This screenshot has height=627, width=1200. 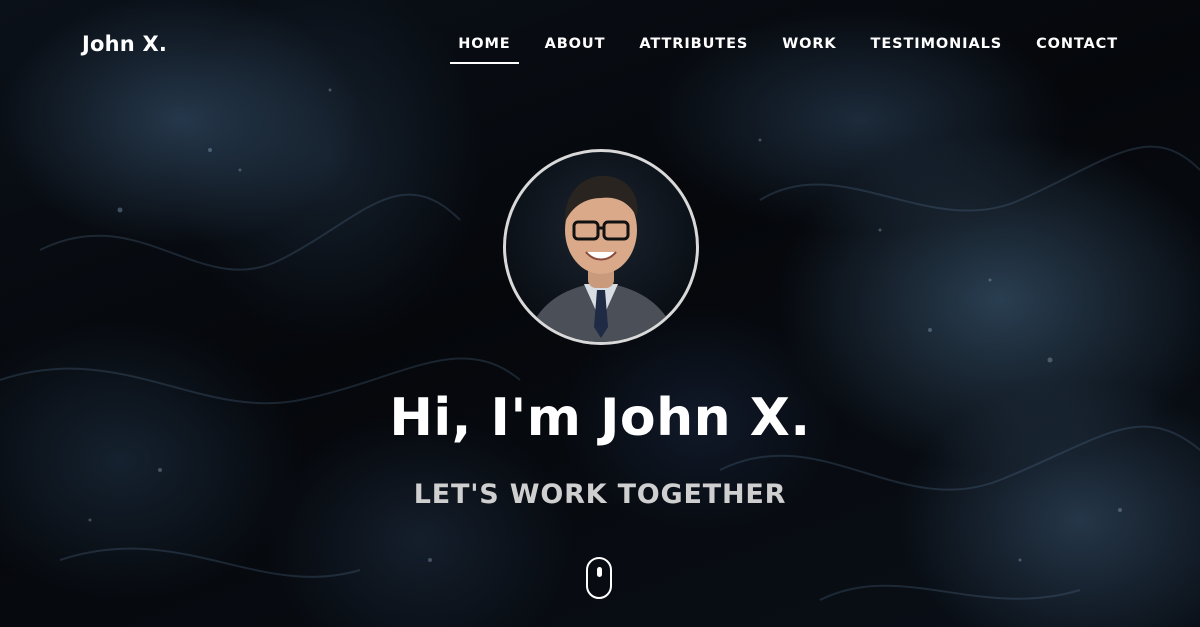 I want to click on profile-avatar, so click(x=601, y=247).